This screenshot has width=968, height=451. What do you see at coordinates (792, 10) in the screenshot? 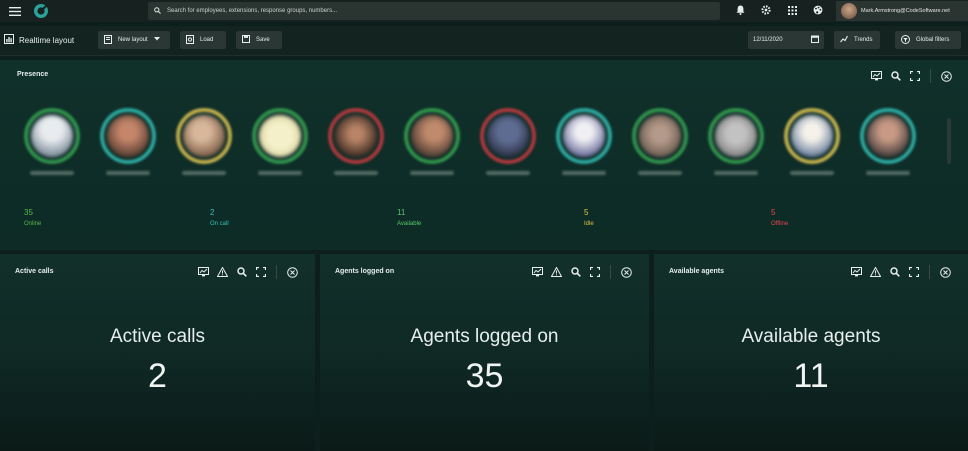
I see `apps-grid-icon` at bounding box center [792, 10].